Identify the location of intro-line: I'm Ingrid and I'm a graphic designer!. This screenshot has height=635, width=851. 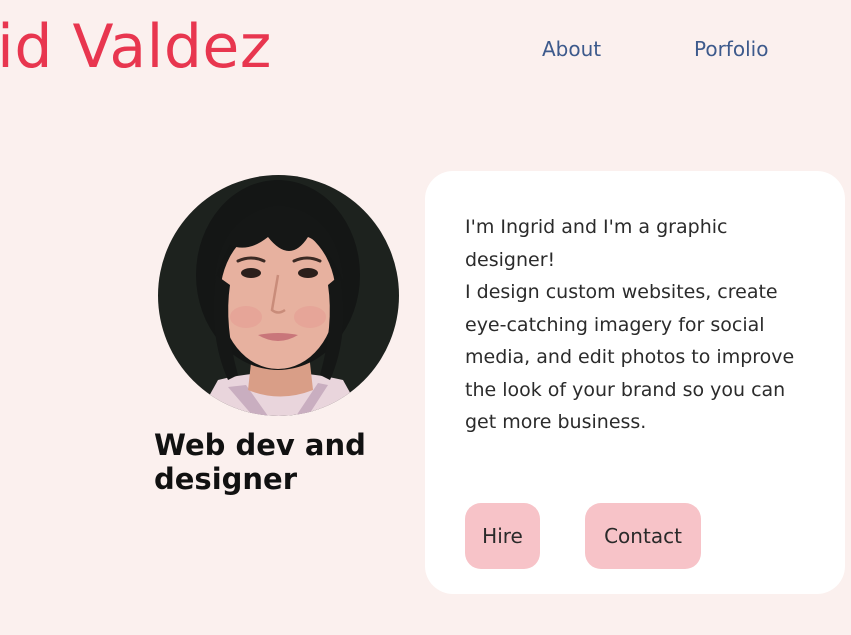
(596, 243).